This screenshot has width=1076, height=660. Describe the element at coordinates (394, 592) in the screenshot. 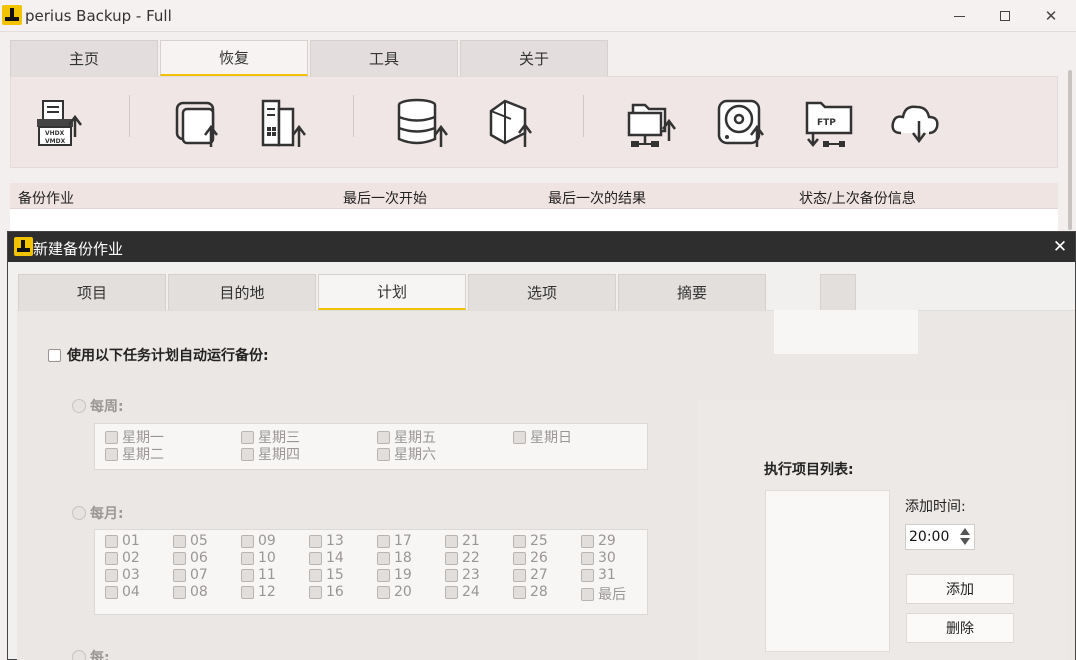

I see `month-day-option: 20` at that location.